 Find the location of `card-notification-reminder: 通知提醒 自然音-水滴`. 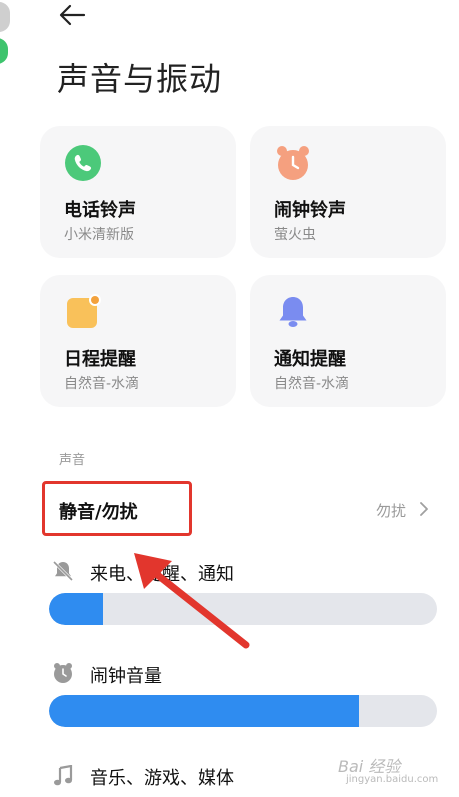

card-notification-reminder: 通知提醒 自然音-水滴 is located at coordinates (348, 341).